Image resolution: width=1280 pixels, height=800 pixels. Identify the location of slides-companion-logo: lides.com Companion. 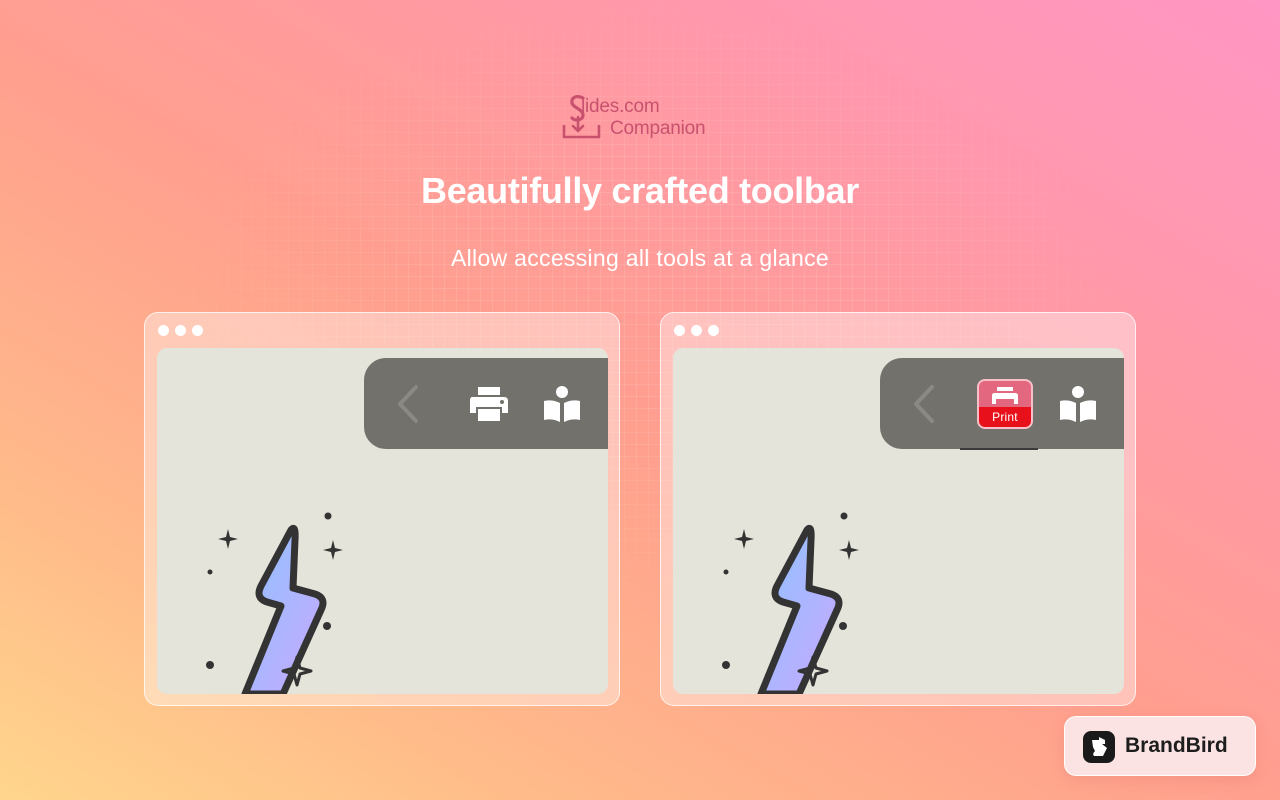
(641, 119).